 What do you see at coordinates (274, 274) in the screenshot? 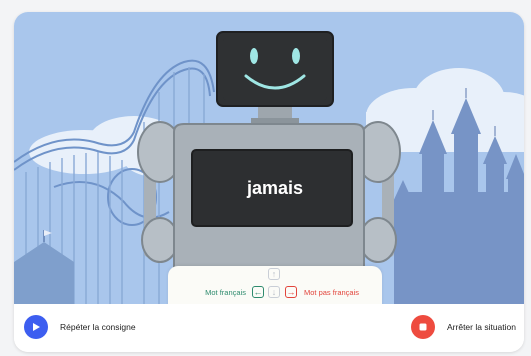
I see `up-arrow-icon: ↑` at bounding box center [274, 274].